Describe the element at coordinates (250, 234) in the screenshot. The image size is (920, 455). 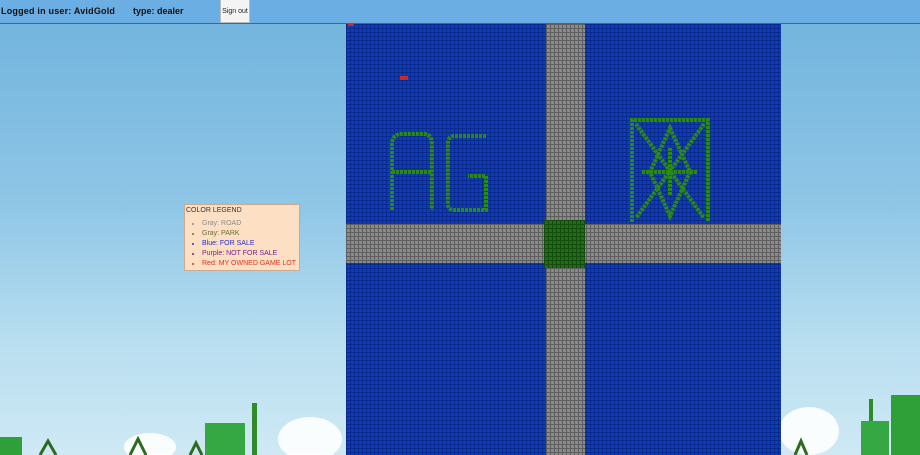
I see `legend-item-park: Gray: PARK` at that location.